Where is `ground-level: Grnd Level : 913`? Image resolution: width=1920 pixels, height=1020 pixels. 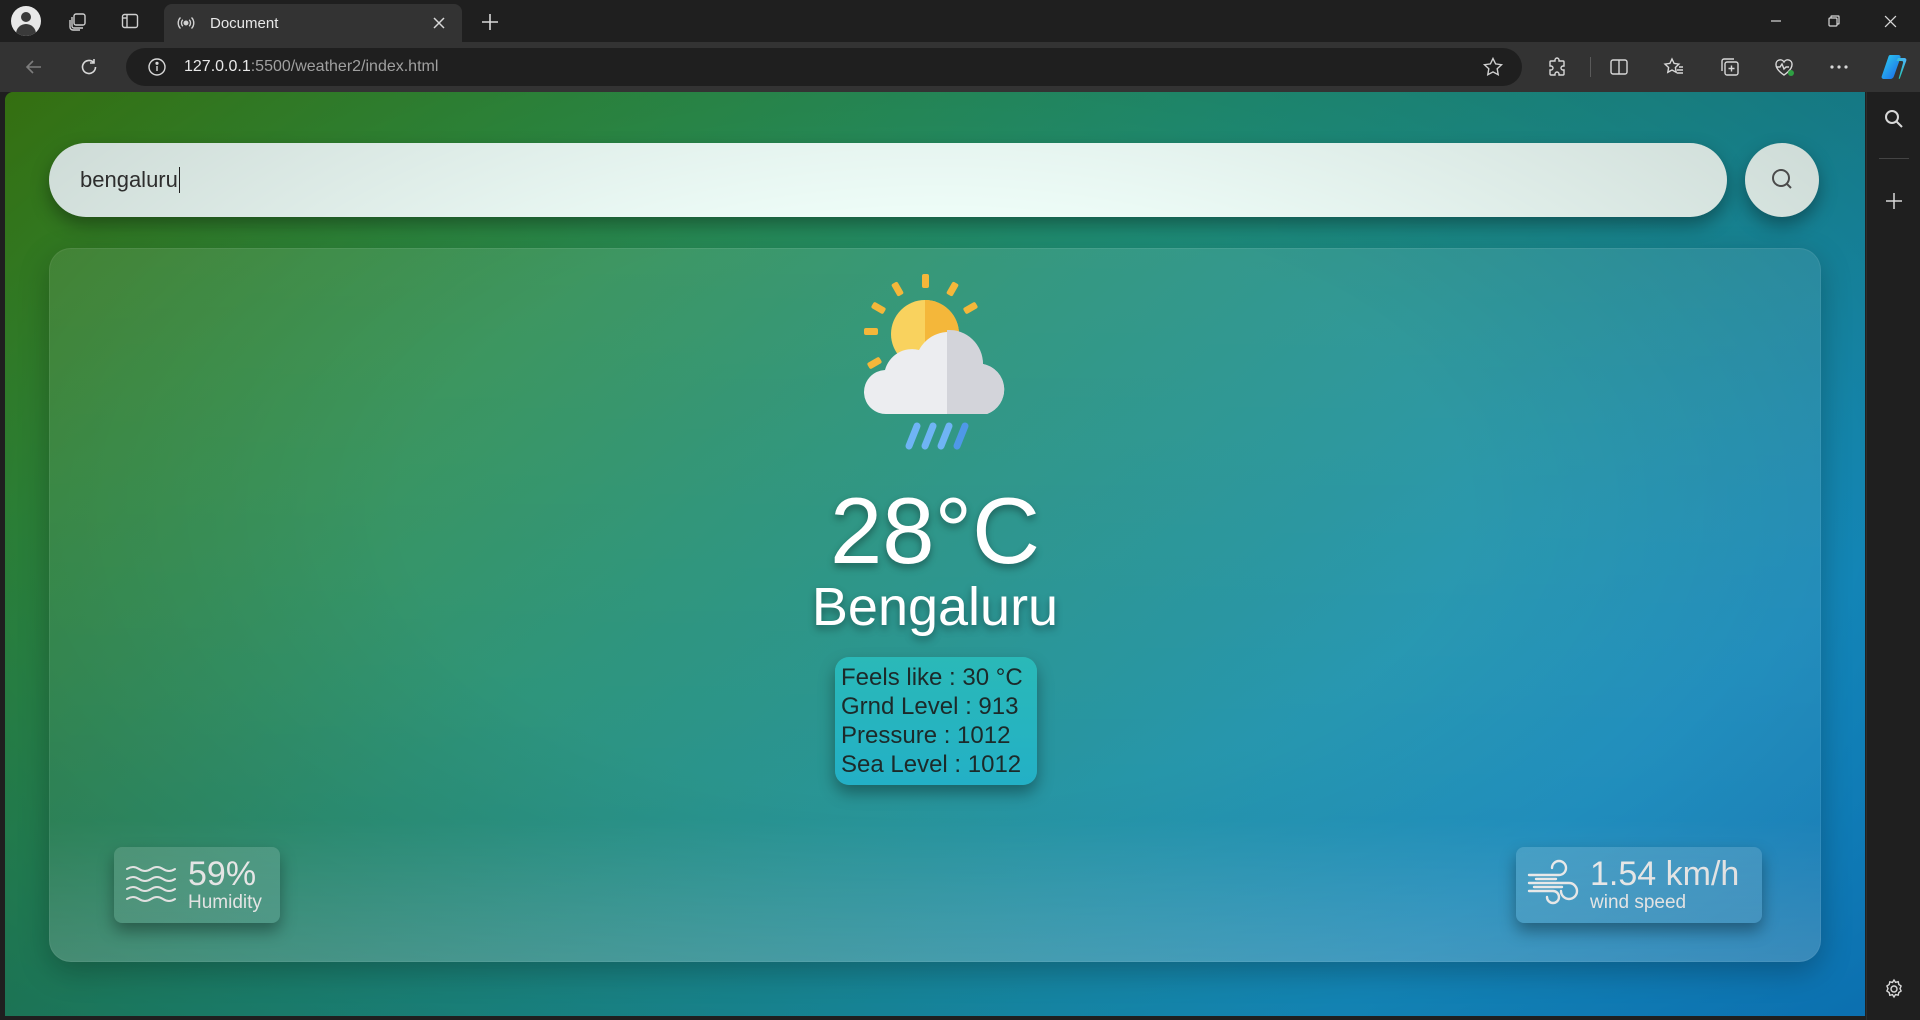 ground-level: Grnd Level : 913 is located at coordinates (930, 706).